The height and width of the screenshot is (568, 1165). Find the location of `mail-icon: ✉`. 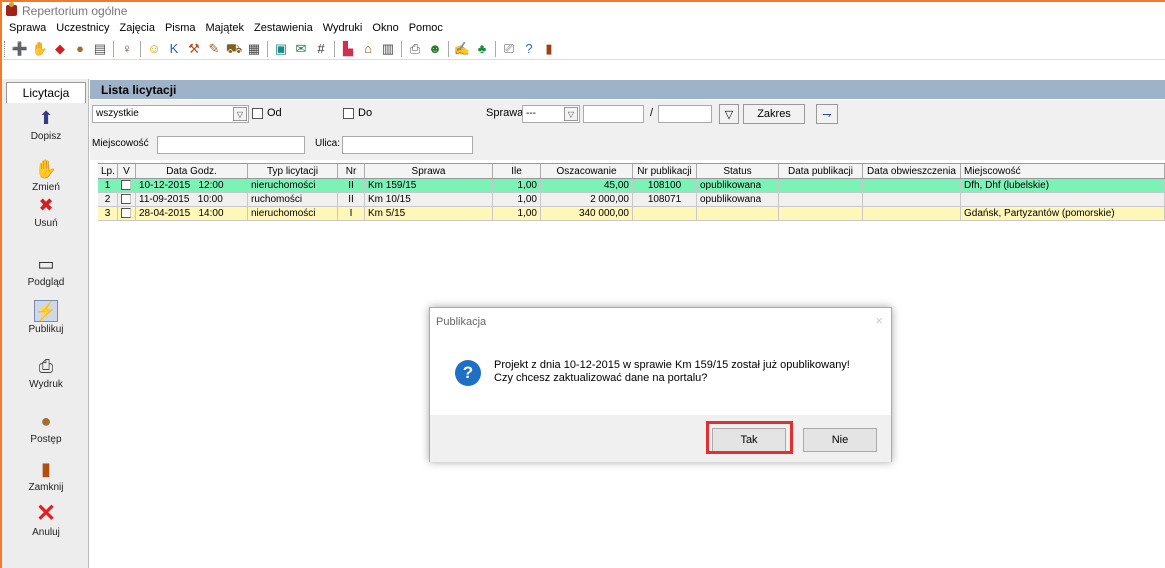

mail-icon: ✉ is located at coordinates (301, 49).